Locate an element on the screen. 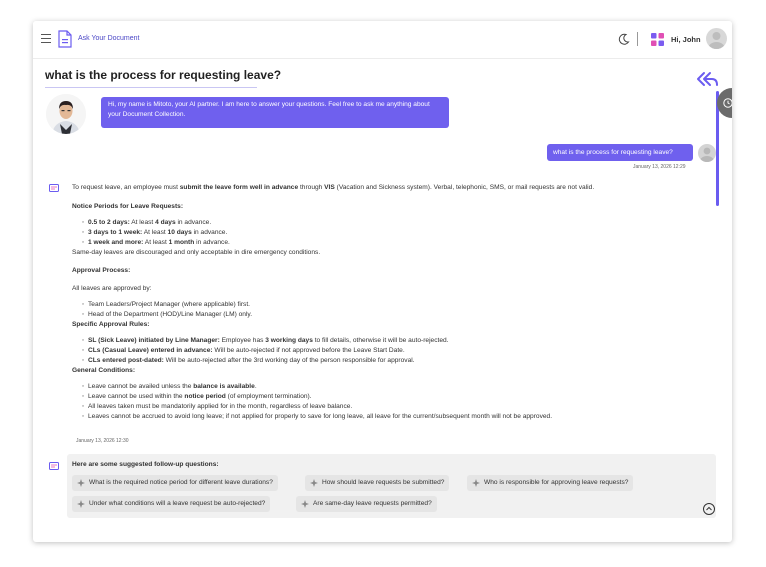 This screenshot has height=567, width=766. specific-heading: Specific Approval Rules: is located at coordinates (111, 324).